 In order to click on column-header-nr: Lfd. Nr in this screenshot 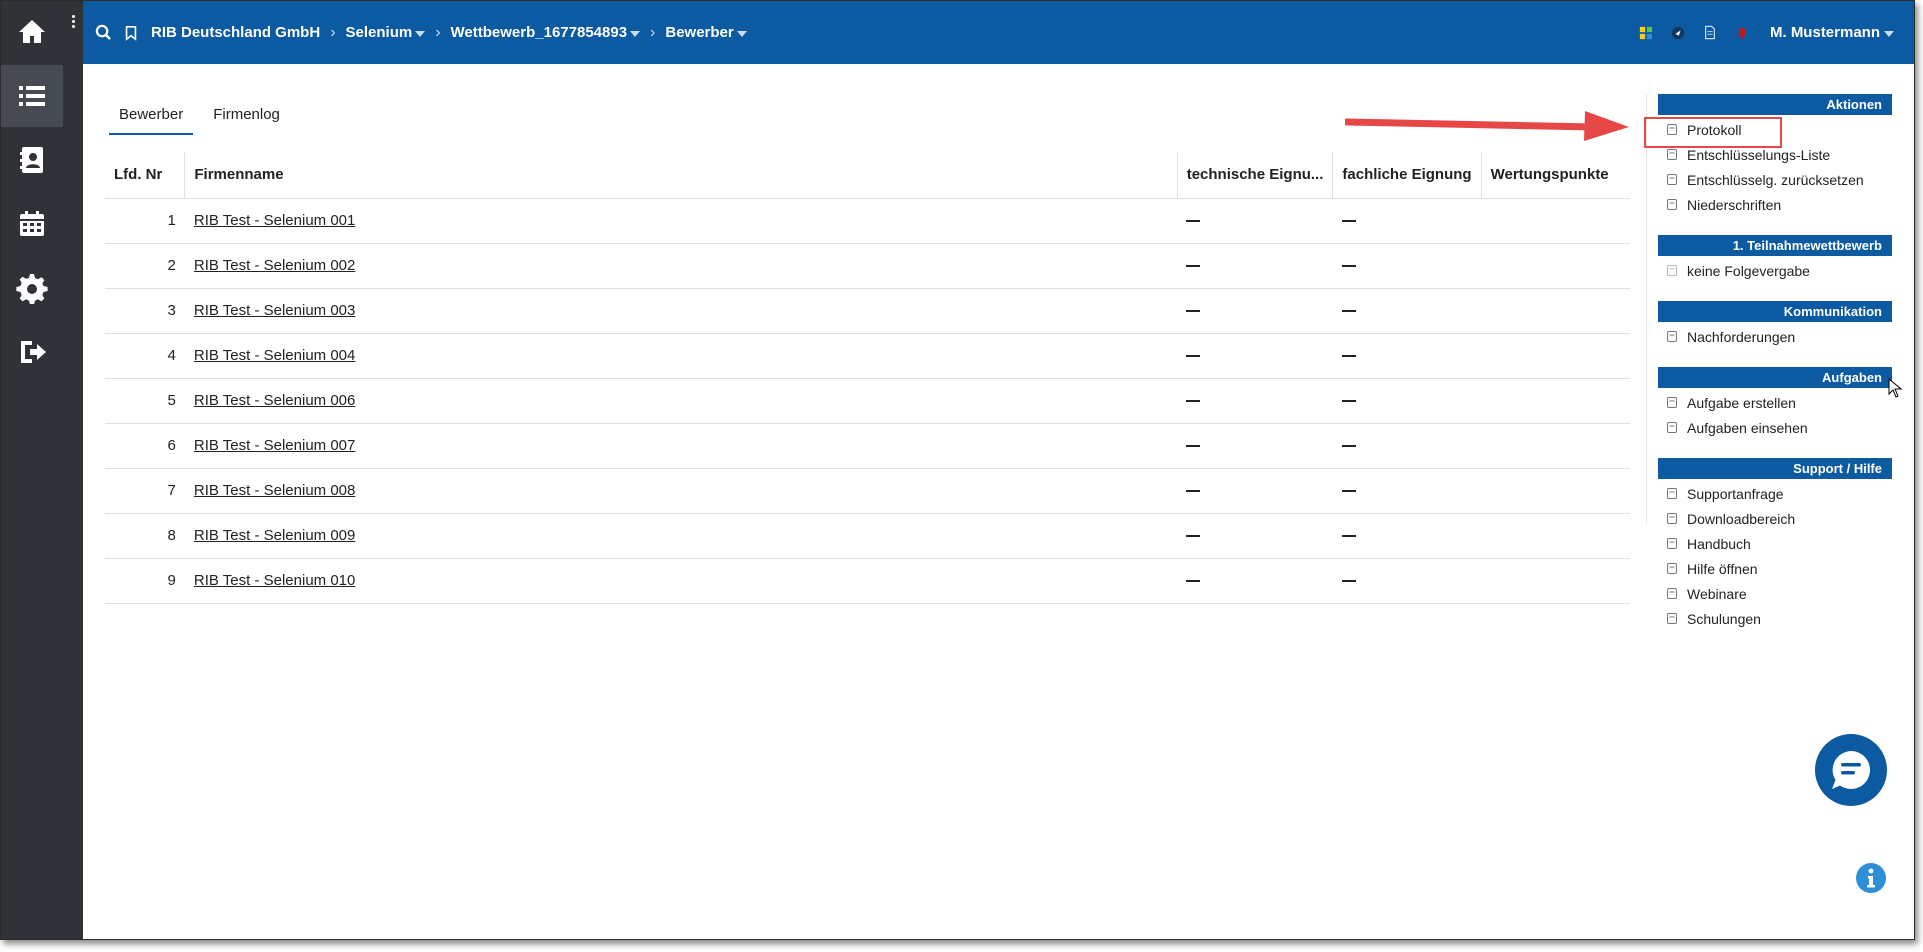, I will do `click(145, 175)`.